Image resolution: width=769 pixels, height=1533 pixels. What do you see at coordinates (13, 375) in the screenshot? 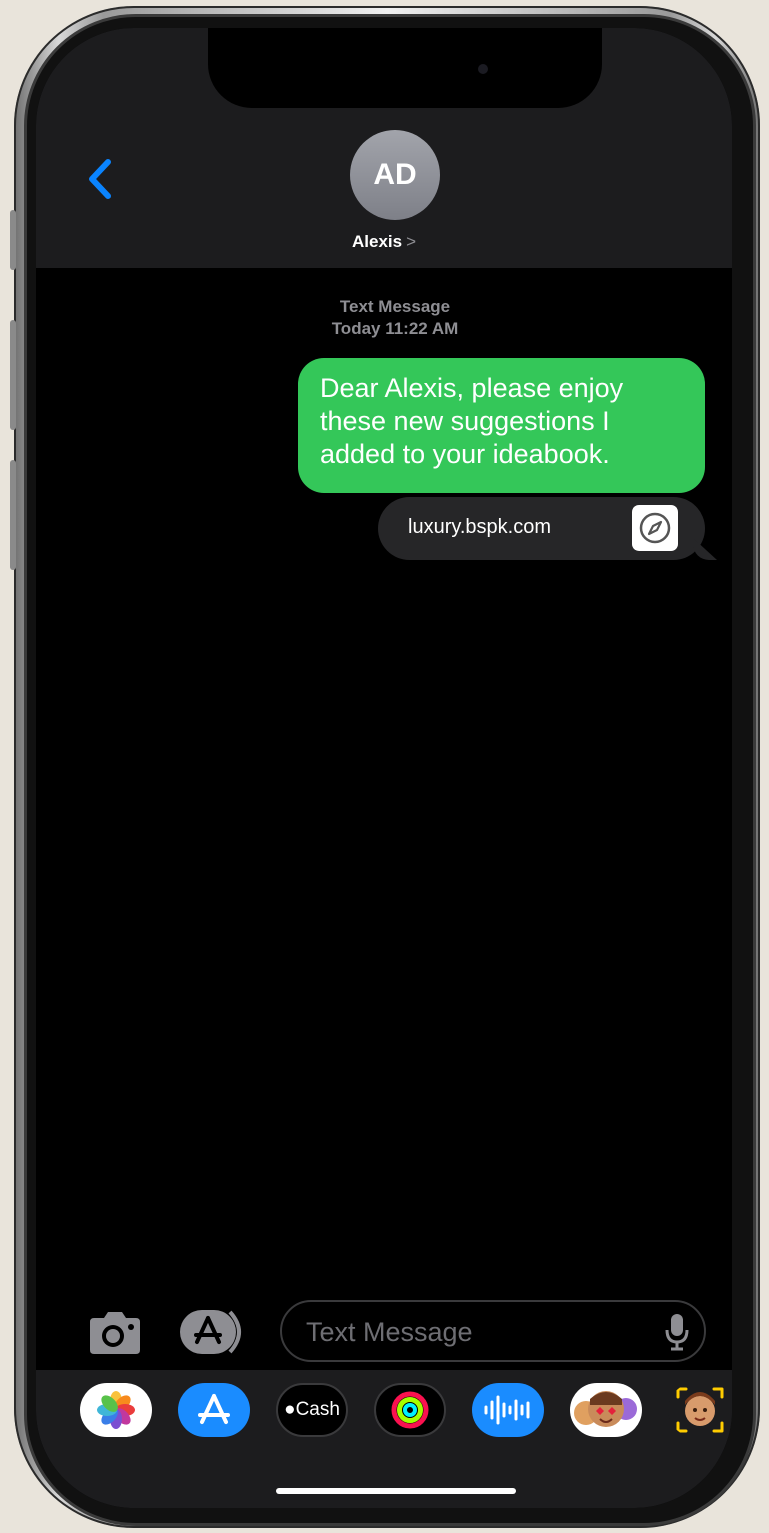
I see `volume-up-button` at bounding box center [13, 375].